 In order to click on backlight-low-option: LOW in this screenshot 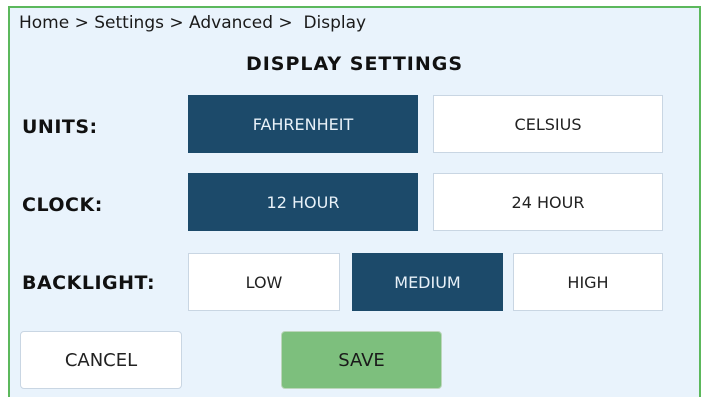, I will do `click(264, 282)`.